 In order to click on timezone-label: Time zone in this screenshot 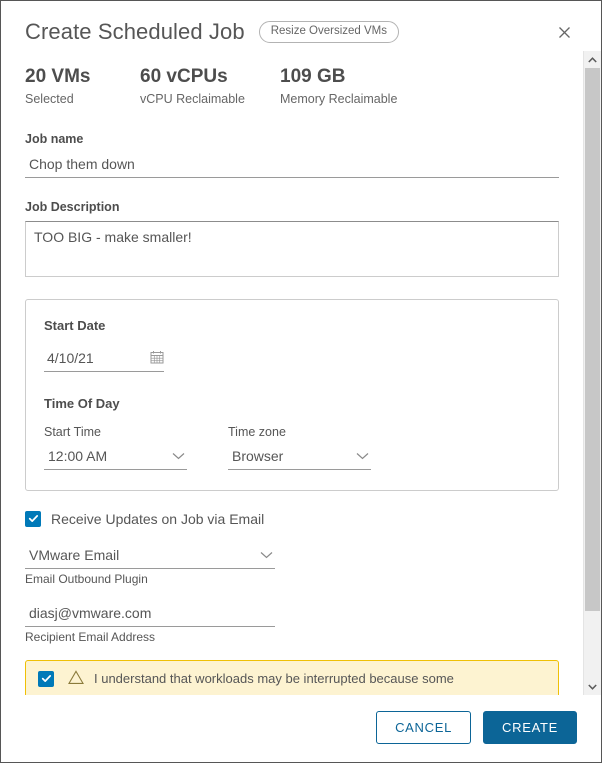, I will do `click(257, 431)`.